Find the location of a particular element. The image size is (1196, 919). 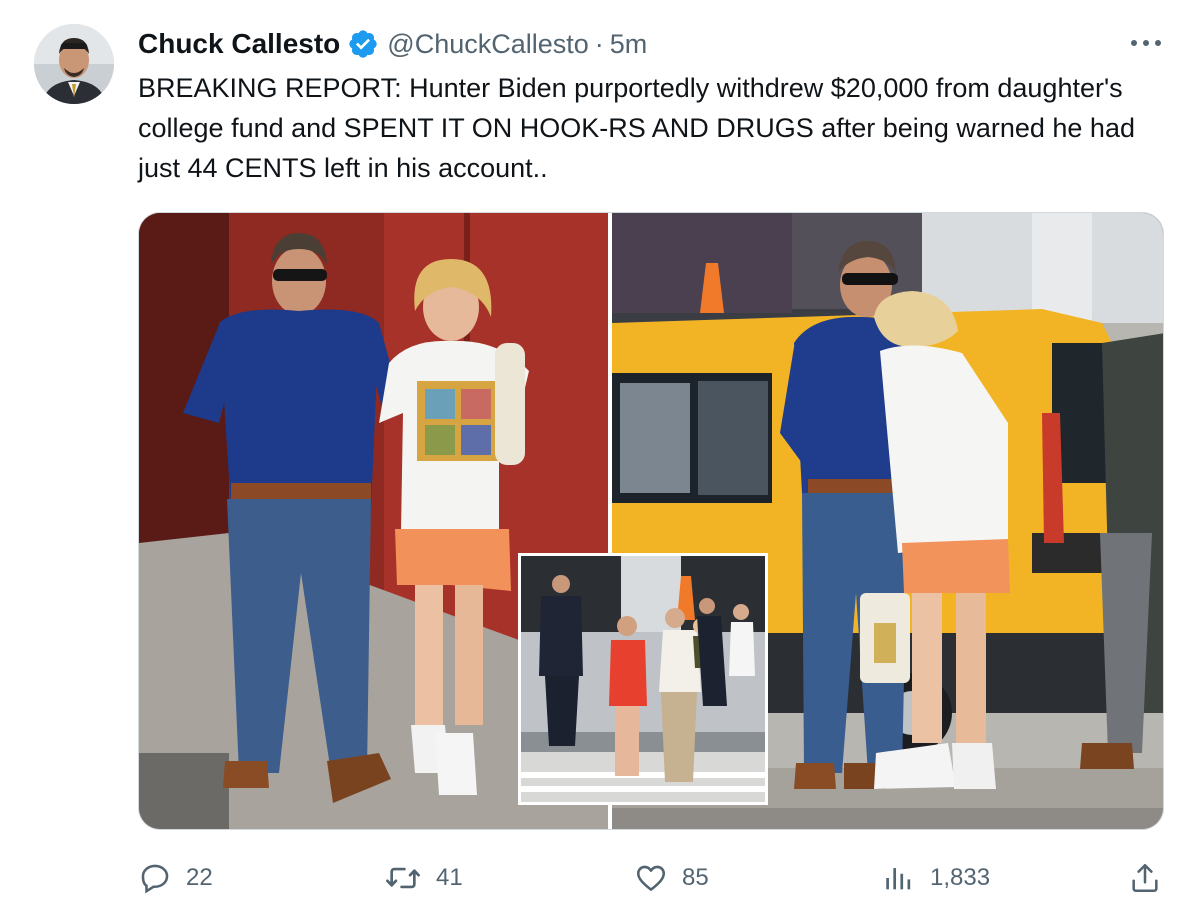

like-button: 85 is located at coordinates (671, 878).